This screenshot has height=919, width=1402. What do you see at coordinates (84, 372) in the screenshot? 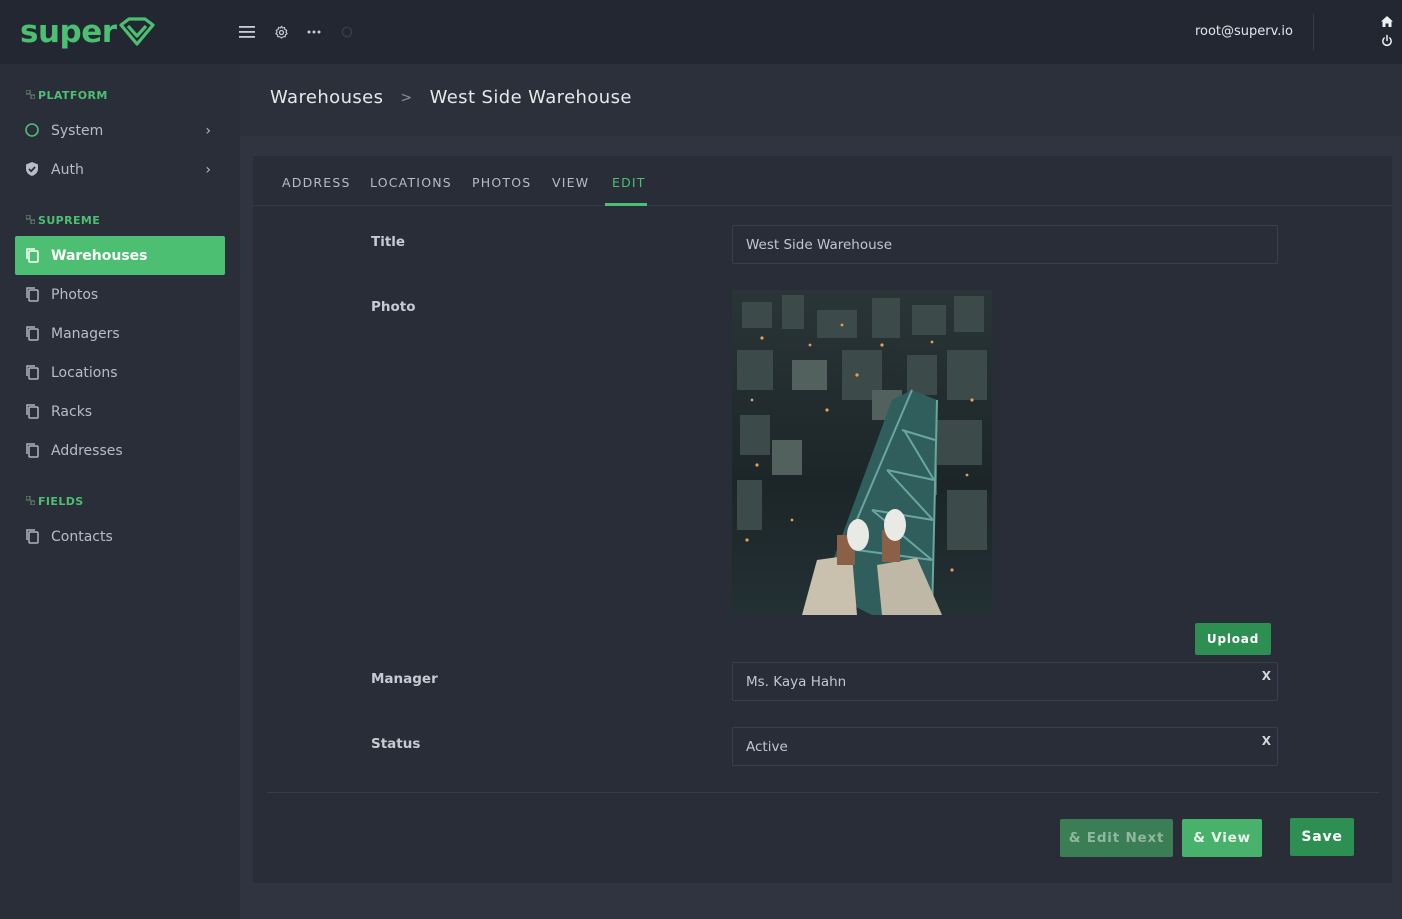
I see `sidebar-item-label: Locations` at bounding box center [84, 372].